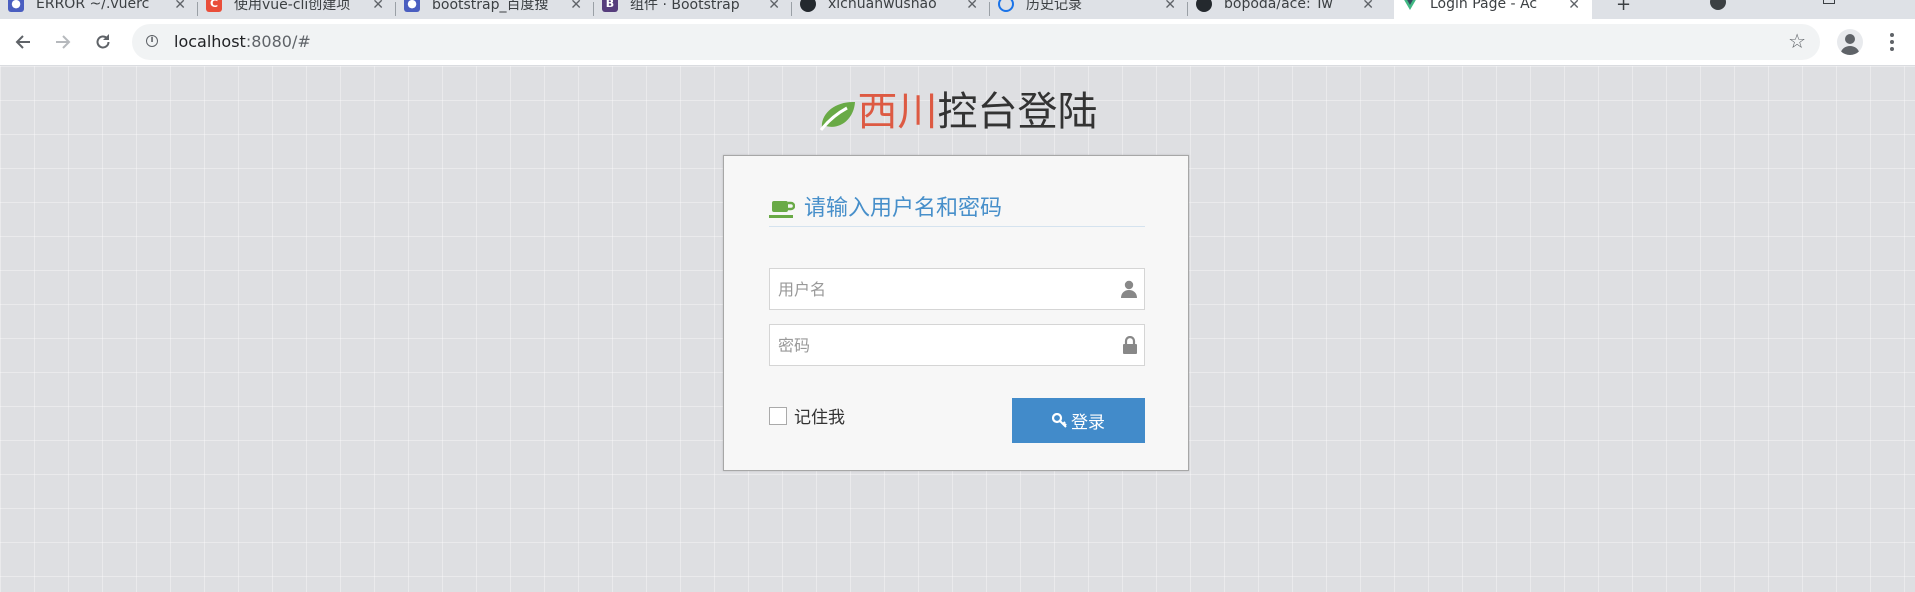 This screenshot has width=1915, height=592. What do you see at coordinates (1278, 6) in the screenshot?
I see `tab-title: bopoda/ace: Tw` at bounding box center [1278, 6].